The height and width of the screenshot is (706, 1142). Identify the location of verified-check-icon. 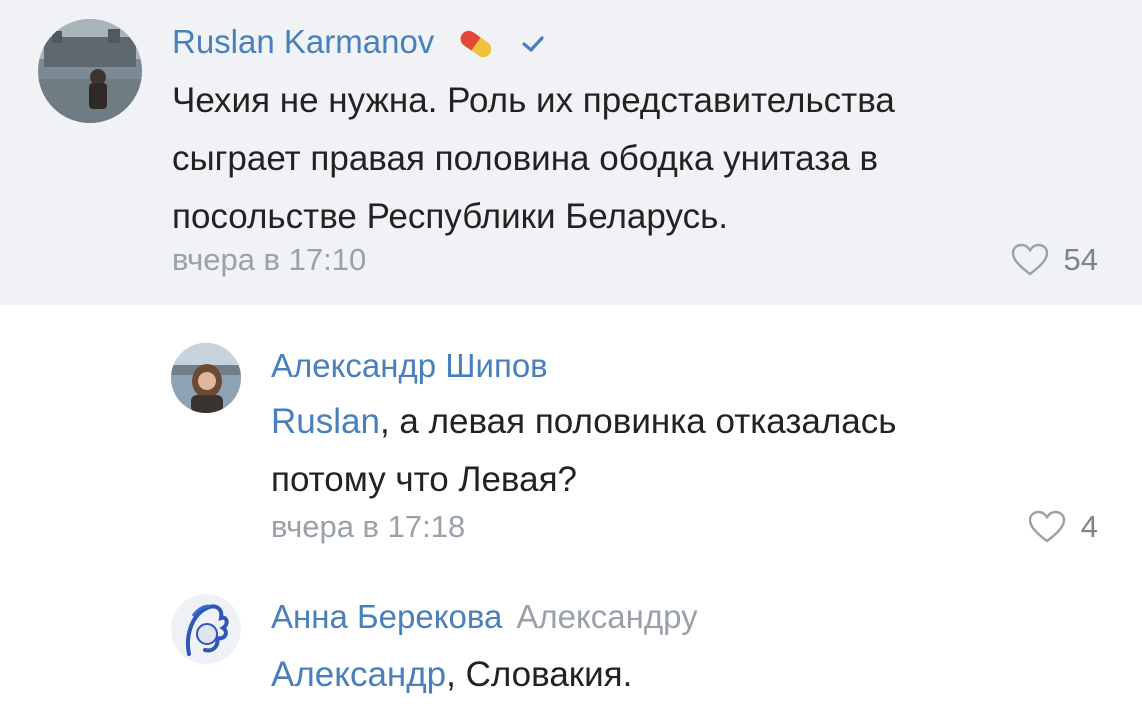
(533, 44).